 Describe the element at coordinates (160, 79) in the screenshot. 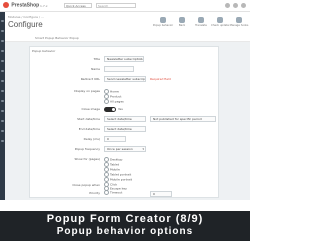

I see `required-badge: Required field` at that location.